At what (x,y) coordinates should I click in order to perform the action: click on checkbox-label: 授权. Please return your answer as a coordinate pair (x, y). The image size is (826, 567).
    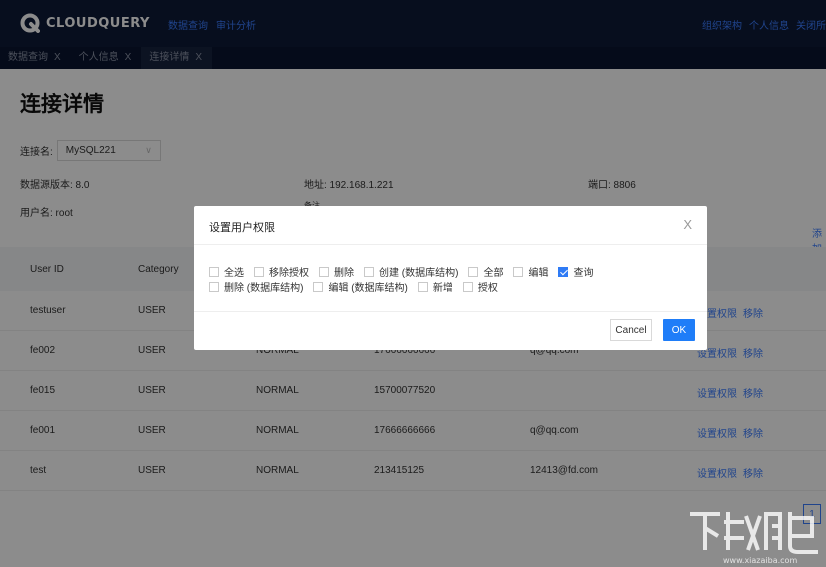
    Looking at the image, I should click on (487, 288).